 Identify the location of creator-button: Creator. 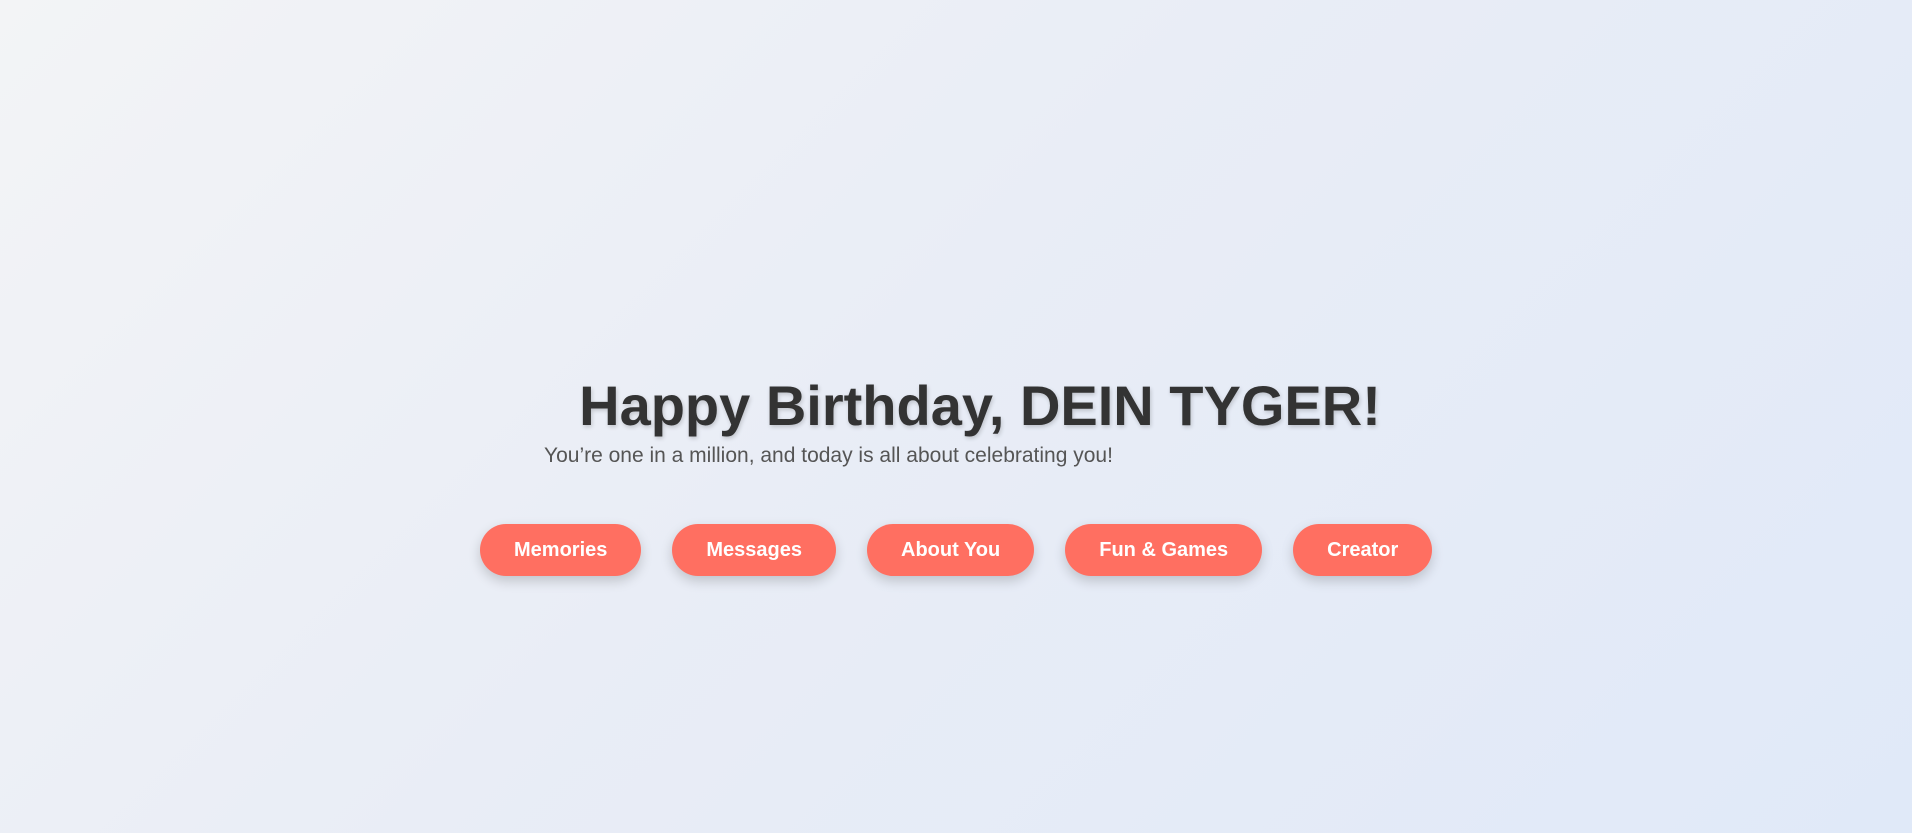
(1363, 550).